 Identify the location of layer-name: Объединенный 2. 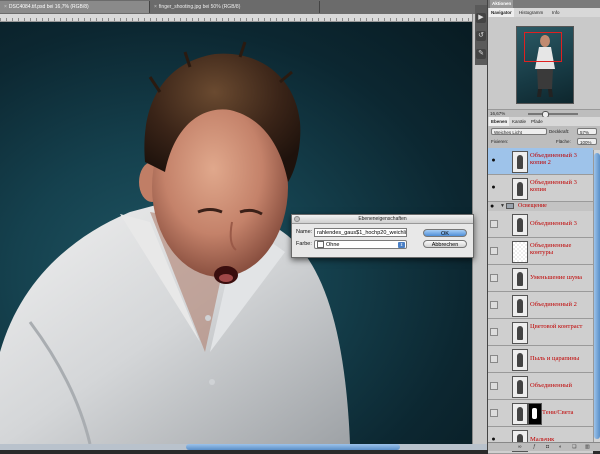
(553, 304).